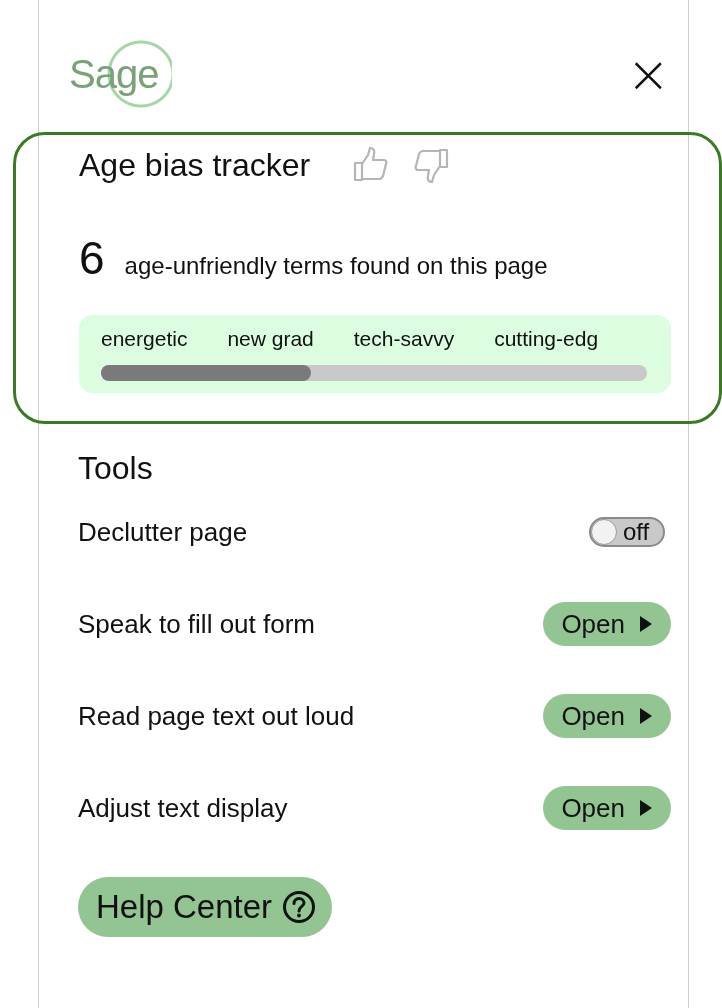 This screenshot has width=722, height=1008. Describe the element at coordinates (299, 907) in the screenshot. I see `question-icon` at that location.